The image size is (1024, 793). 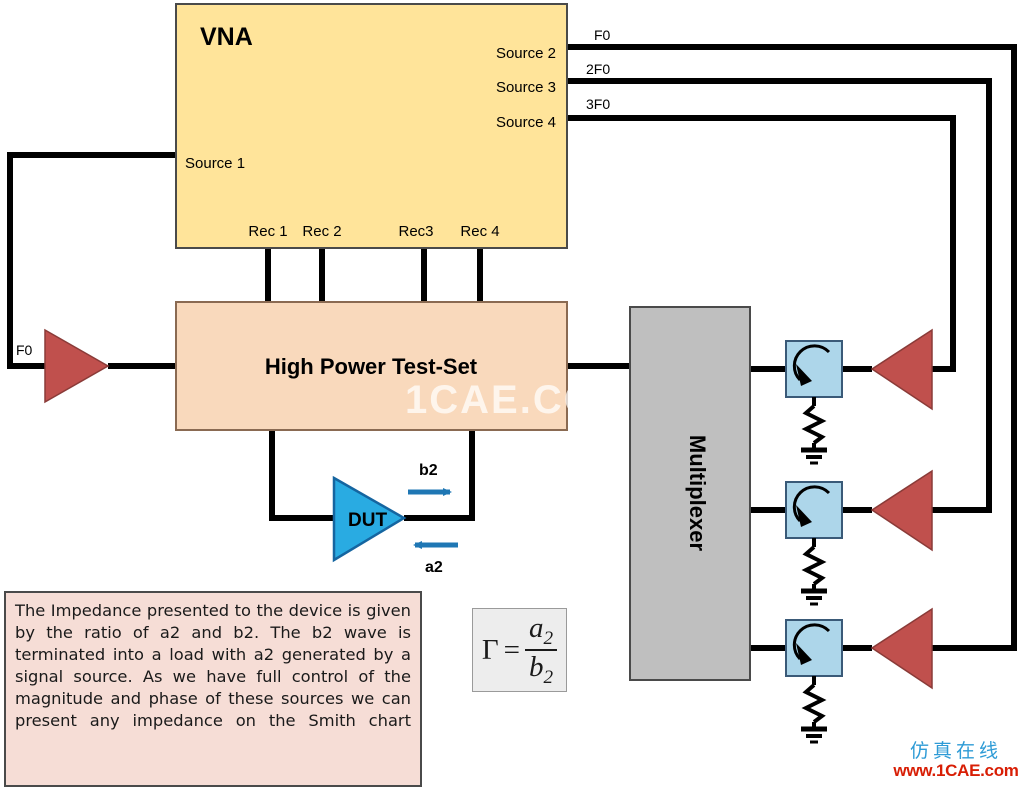 I want to click on vna-source4-label: Source 4, so click(x=526, y=122).